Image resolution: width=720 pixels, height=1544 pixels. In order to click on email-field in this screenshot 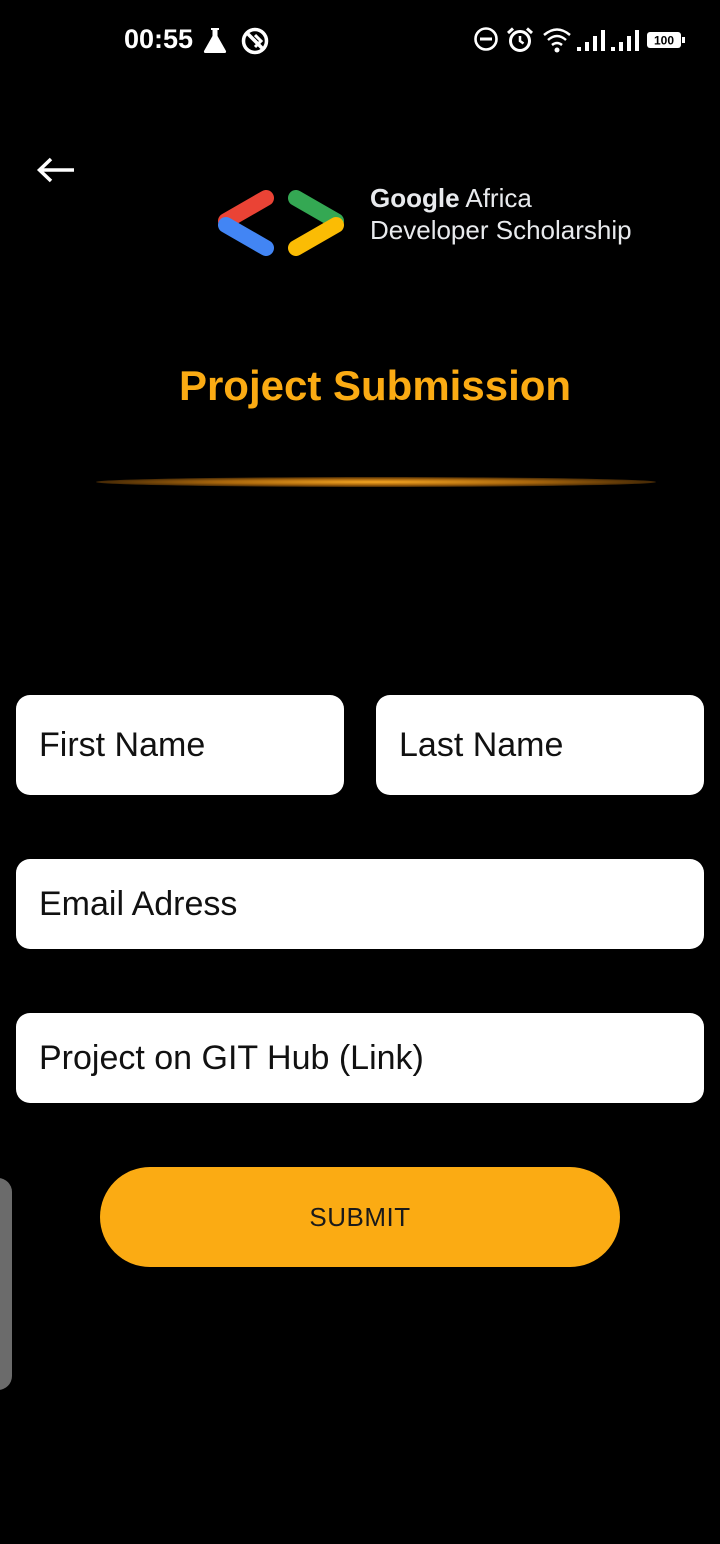, I will do `click(360, 904)`.